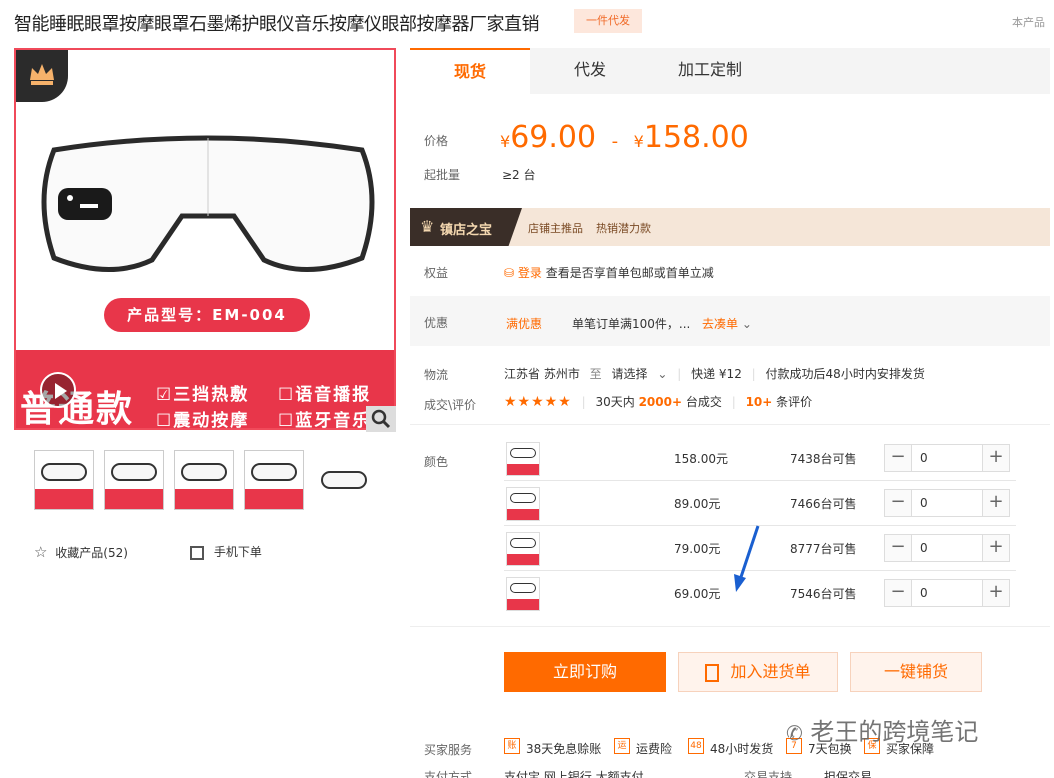 This screenshot has height=778, width=1054. What do you see at coordinates (58, 390) in the screenshot?
I see `play-video-icon` at bounding box center [58, 390].